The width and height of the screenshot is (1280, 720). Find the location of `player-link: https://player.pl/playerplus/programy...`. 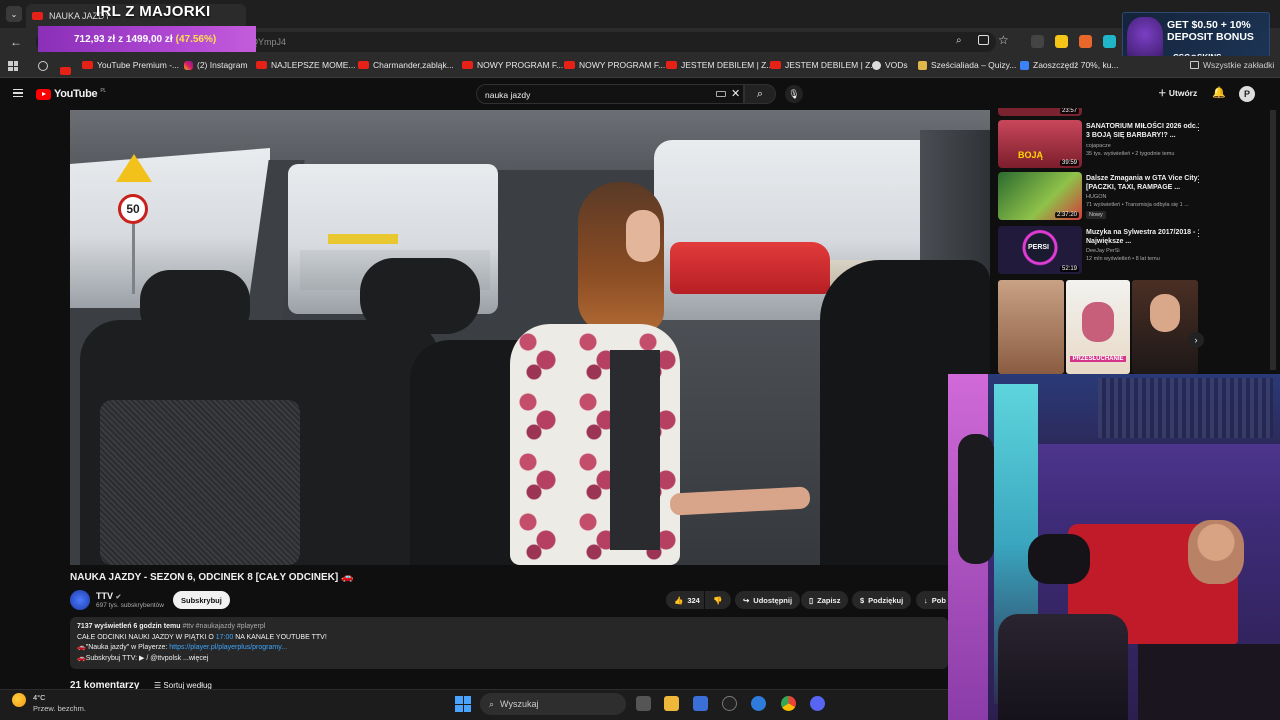

player-link: https://player.pl/playerplus/programy... is located at coordinates (228, 647).